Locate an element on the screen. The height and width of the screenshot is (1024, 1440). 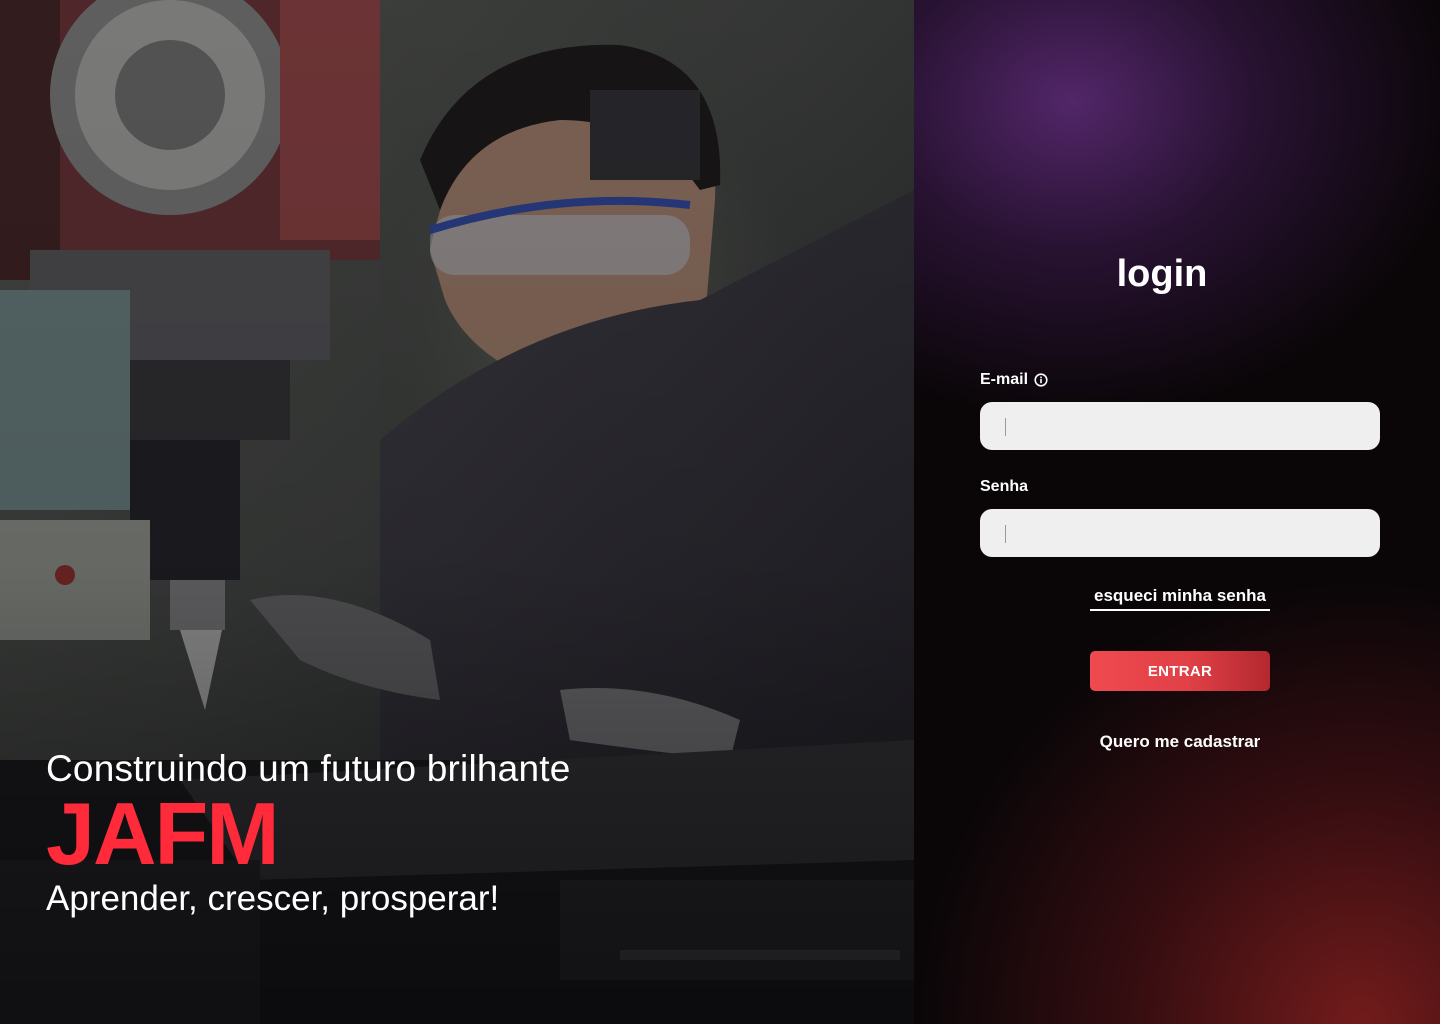
password-label-text: Senha is located at coordinates (1004, 486).